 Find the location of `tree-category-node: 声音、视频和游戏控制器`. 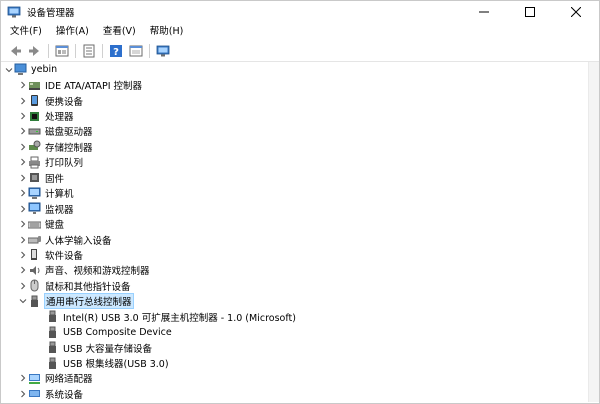

tree-category-node: 声音、视频和游戏控制器 is located at coordinates (294, 270).